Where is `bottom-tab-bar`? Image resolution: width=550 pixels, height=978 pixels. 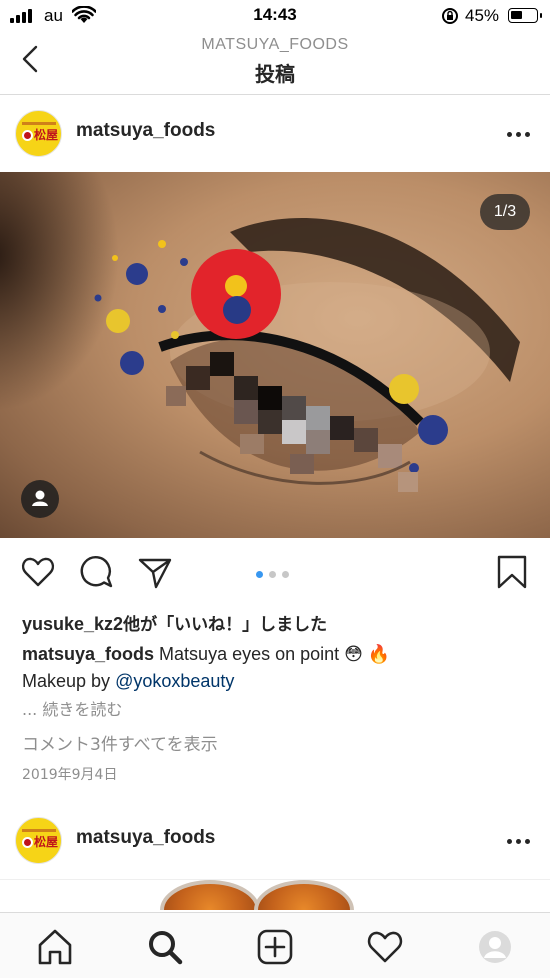
bottom-tab-bar is located at coordinates (275, 945).